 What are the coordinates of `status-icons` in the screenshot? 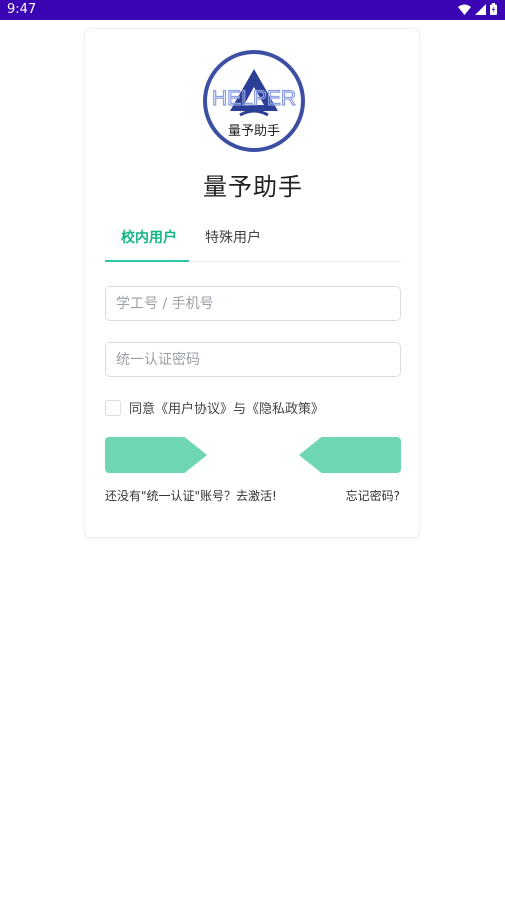 It's located at (477, 9).